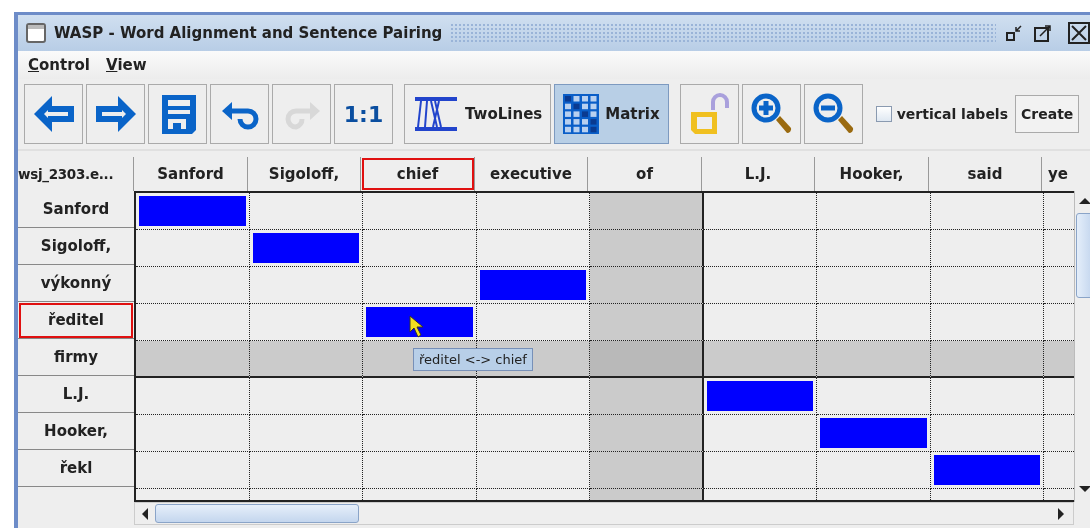  Describe the element at coordinates (76, 357) in the screenshot. I see `row-header: firmy` at that location.